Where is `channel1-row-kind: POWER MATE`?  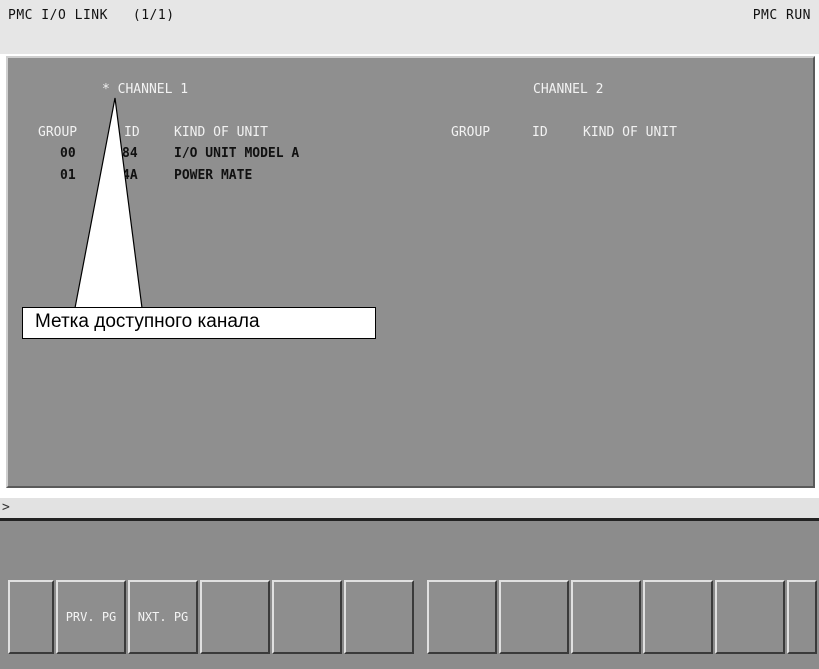
channel1-row-kind: POWER MATE is located at coordinates (213, 175).